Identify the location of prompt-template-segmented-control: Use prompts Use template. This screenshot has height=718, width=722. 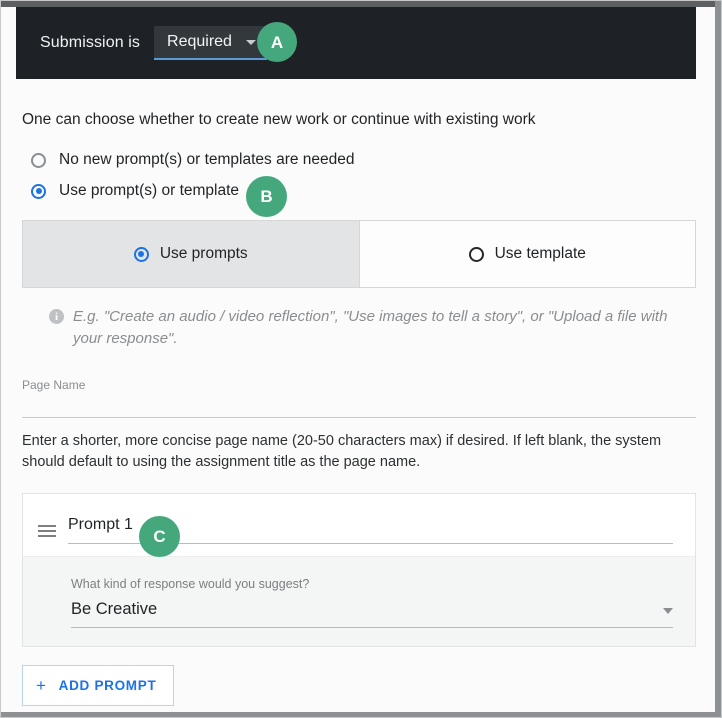
(359, 254).